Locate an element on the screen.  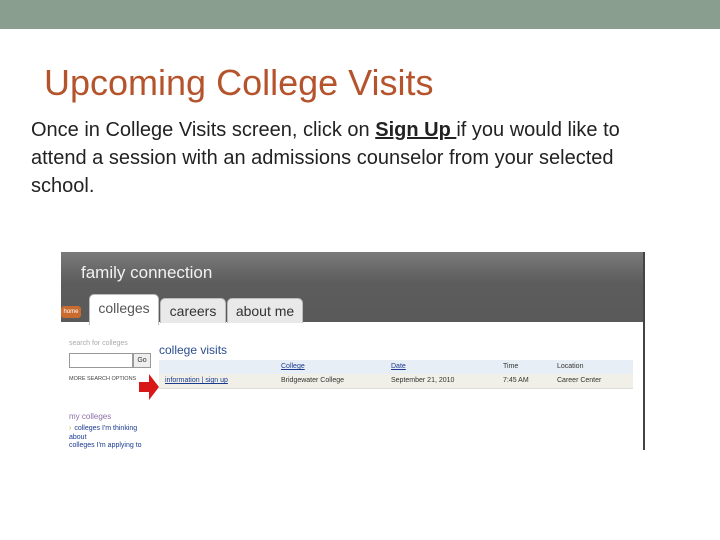
slide-title: Upcoming College Visits is located at coordinates (239, 82).